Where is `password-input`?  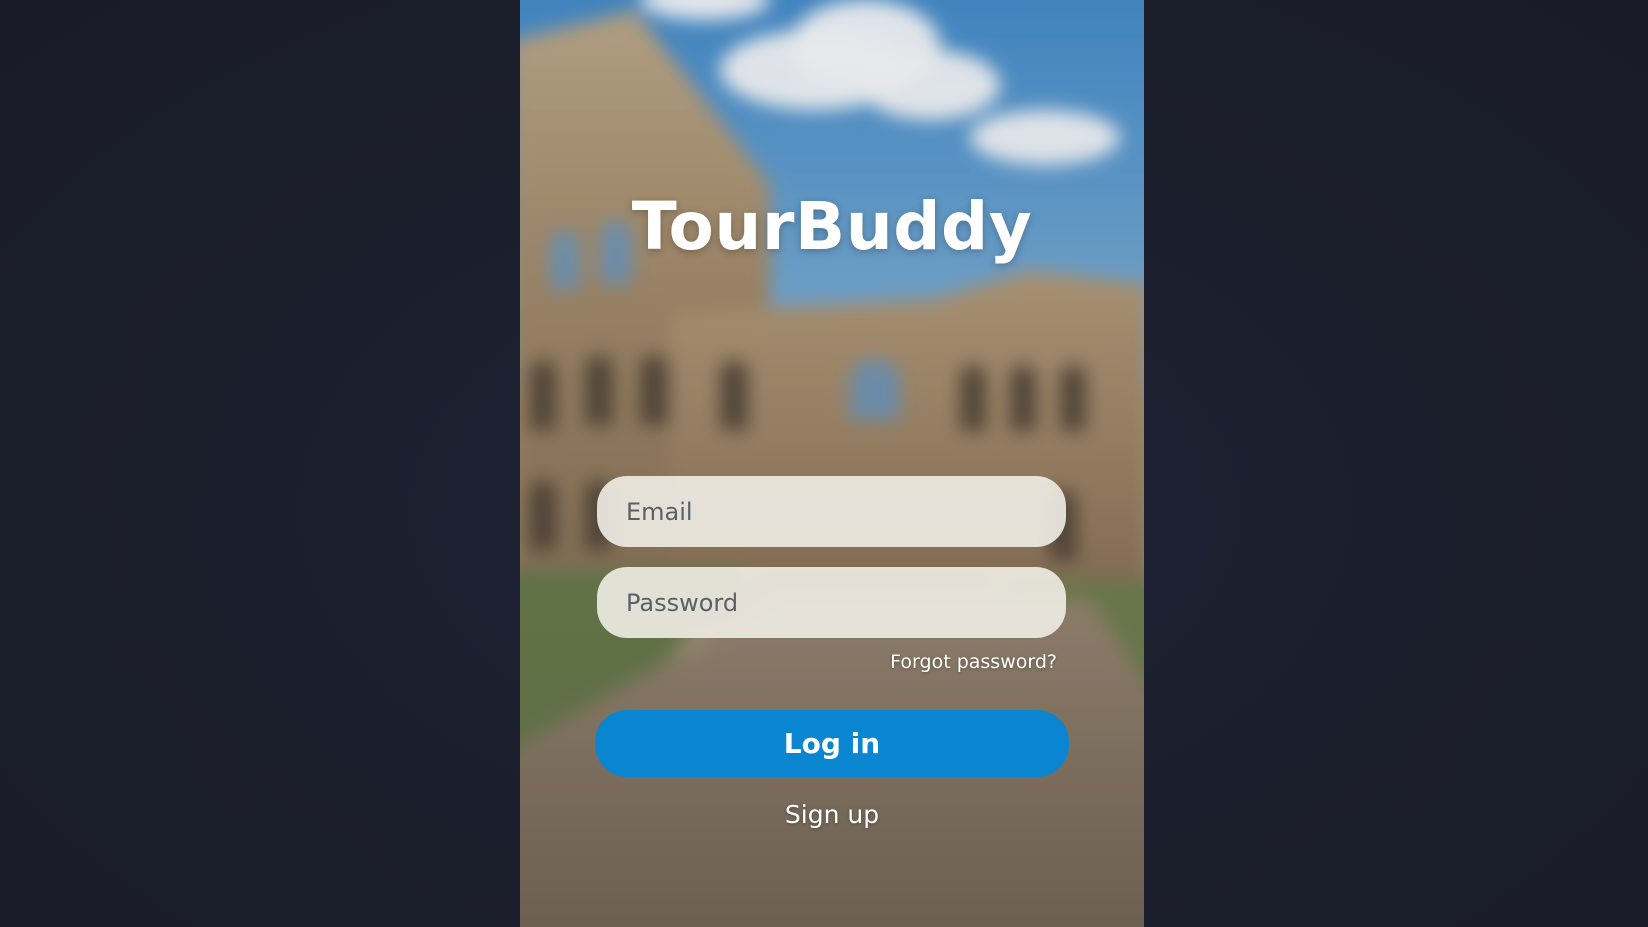 password-input is located at coordinates (831, 602).